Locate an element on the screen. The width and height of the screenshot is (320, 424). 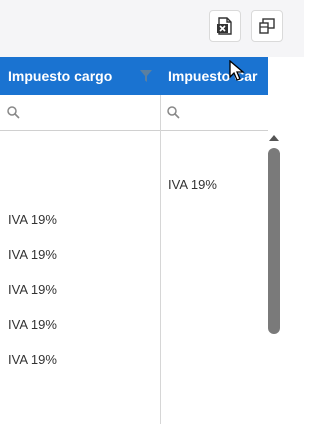
toolbar is located at coordinates (152, 28).